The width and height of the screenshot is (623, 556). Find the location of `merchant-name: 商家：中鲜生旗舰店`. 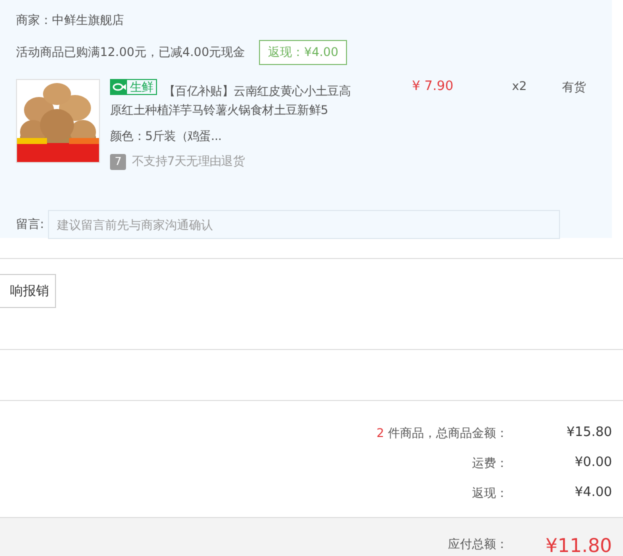

merchant-name: 商家：中鲜生旗舰店 is located at coordinates (70, 20).